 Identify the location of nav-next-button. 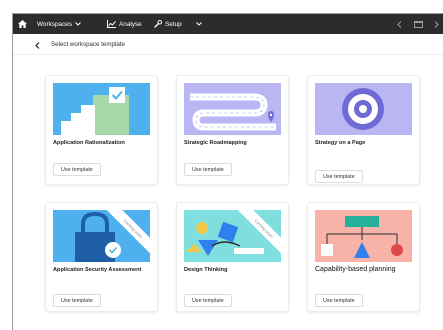
(436, 24).